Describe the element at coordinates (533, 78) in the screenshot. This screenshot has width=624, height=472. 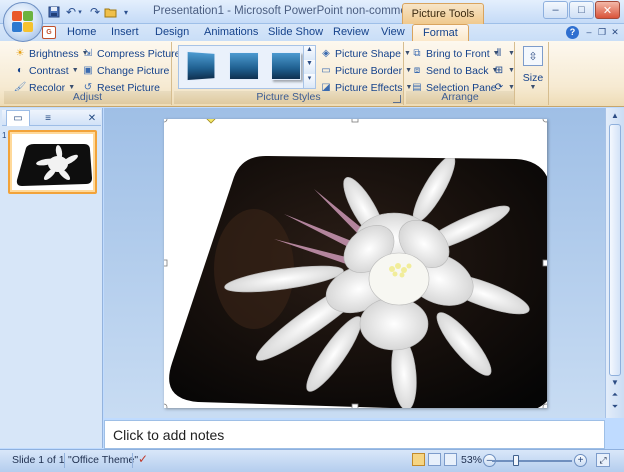
I see `size-label: Size` at that location.